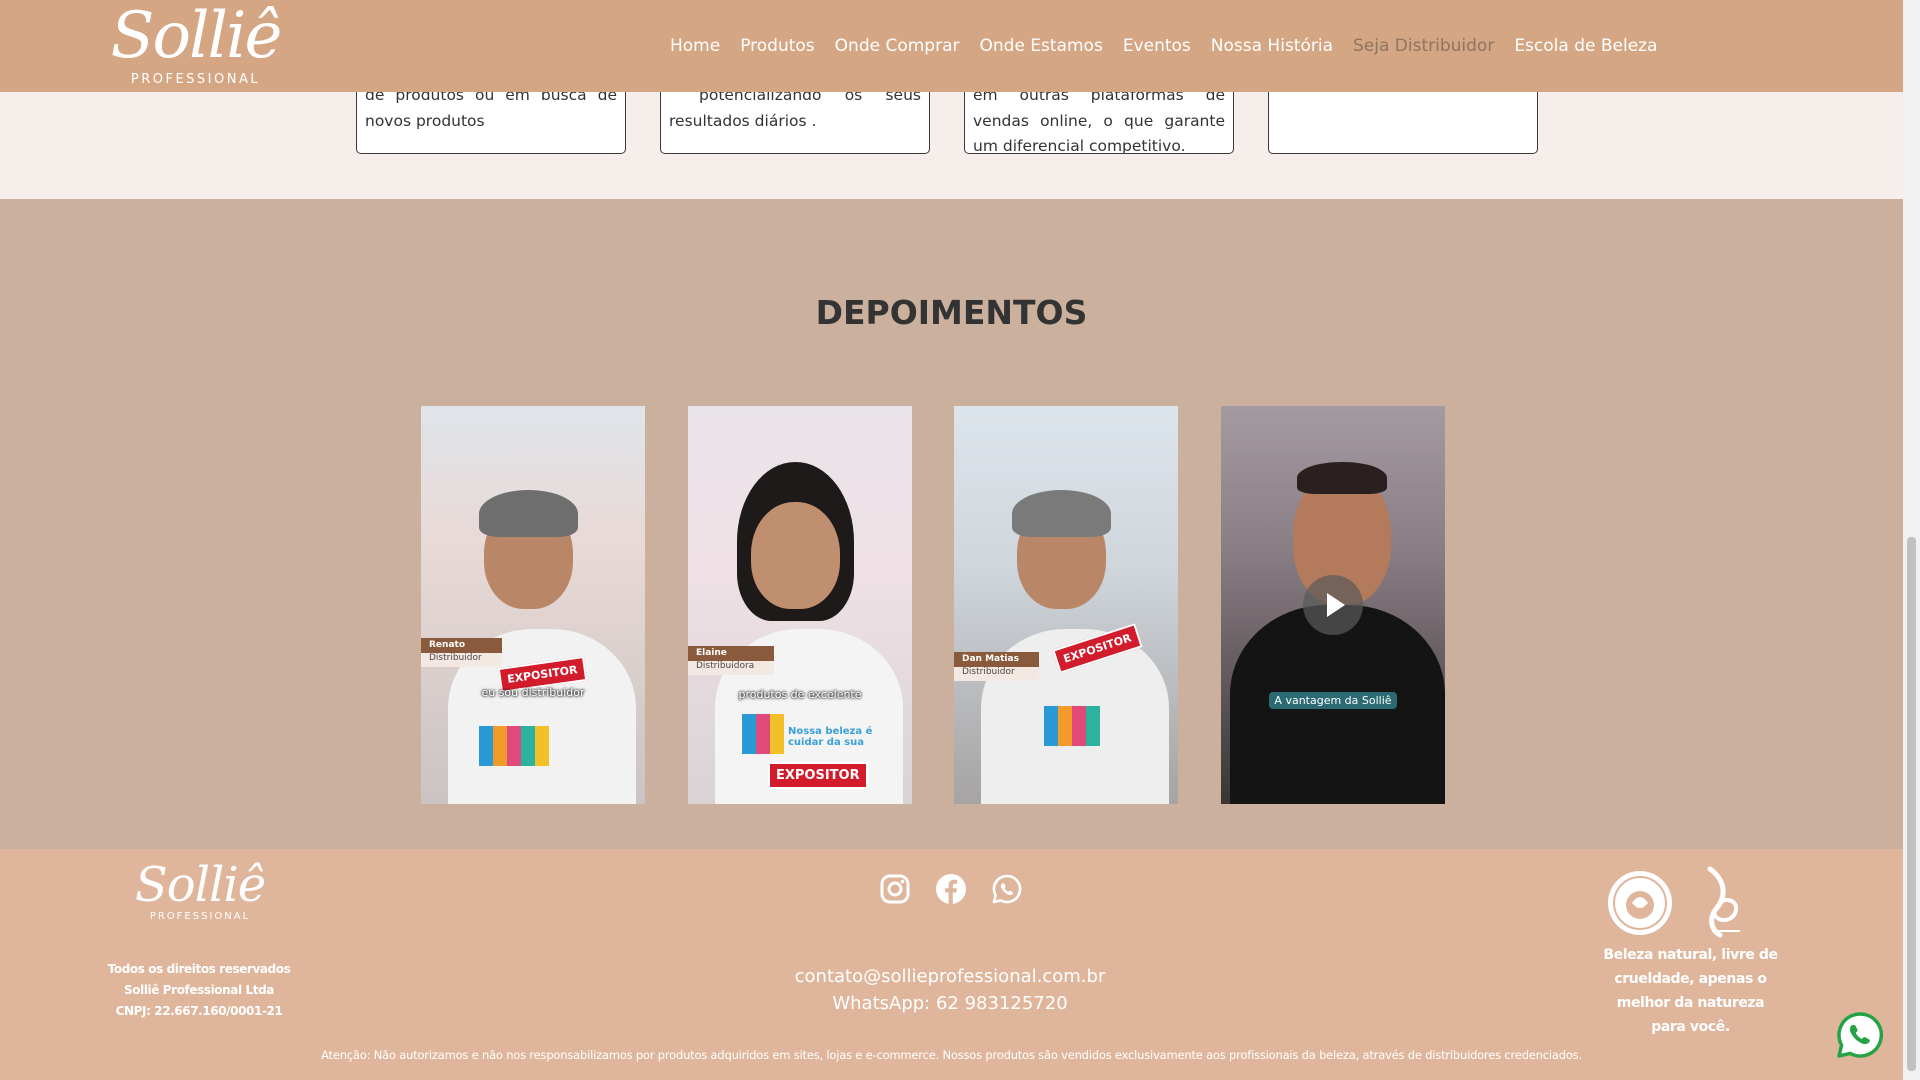 The height and width of the screenshot is (1080, 1920). Describe the element at coordinates (1157, 46) in the screenshot. I see `nav-eventos: Eventos` at that location.